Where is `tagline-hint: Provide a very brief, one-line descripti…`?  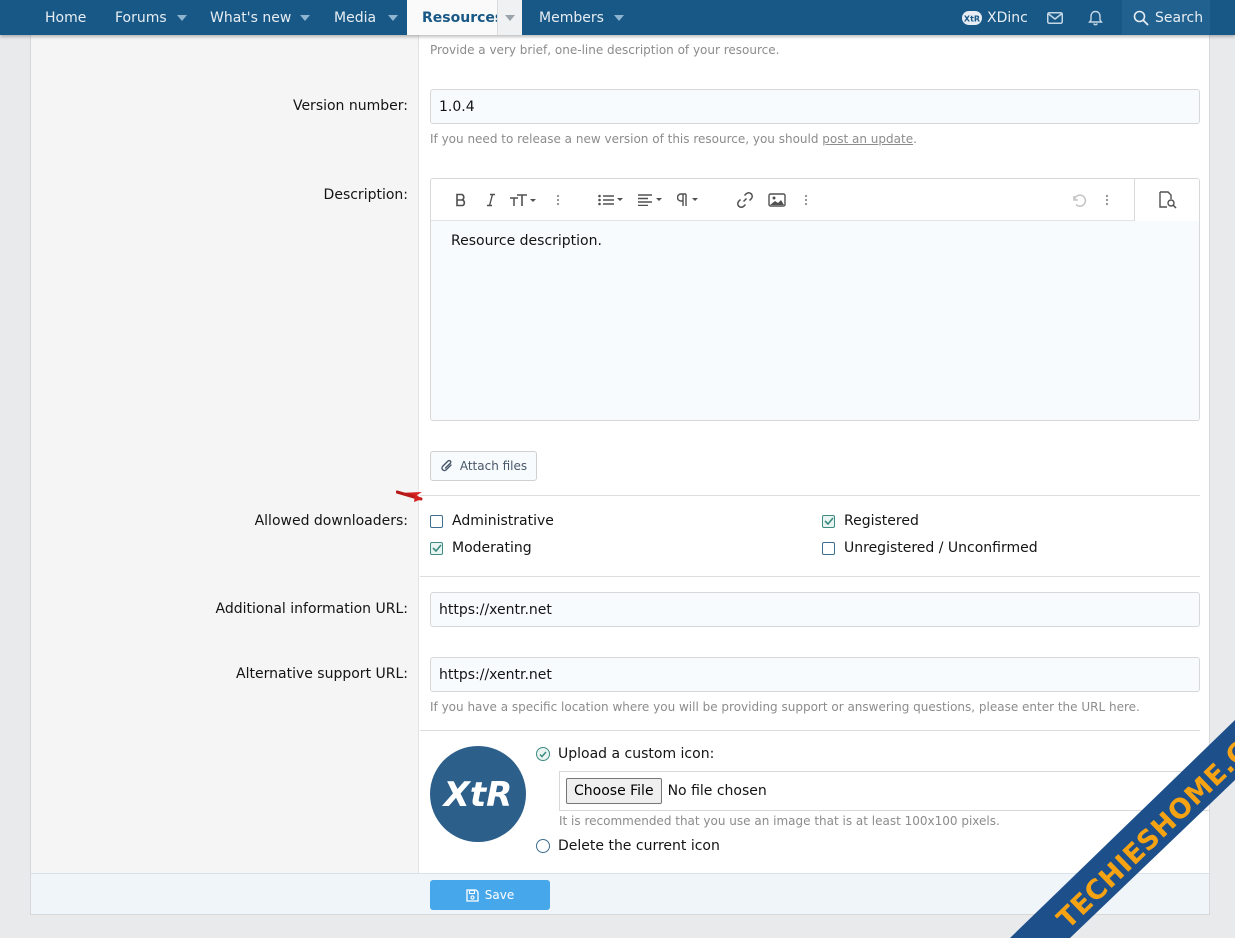
tagline-hint: Provide a very brief, one-line descripti… is located at coordinates (605, 50).